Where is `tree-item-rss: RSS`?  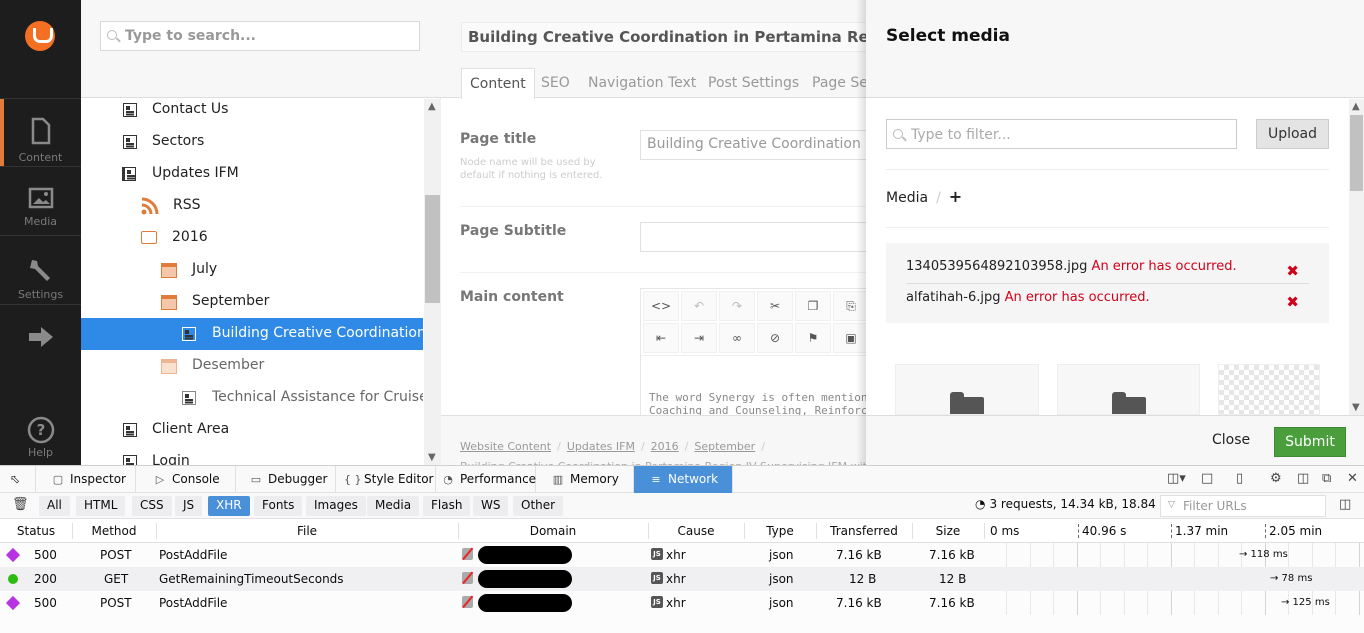 tree-item-rss: RSS is located at coordinates (252, 206).